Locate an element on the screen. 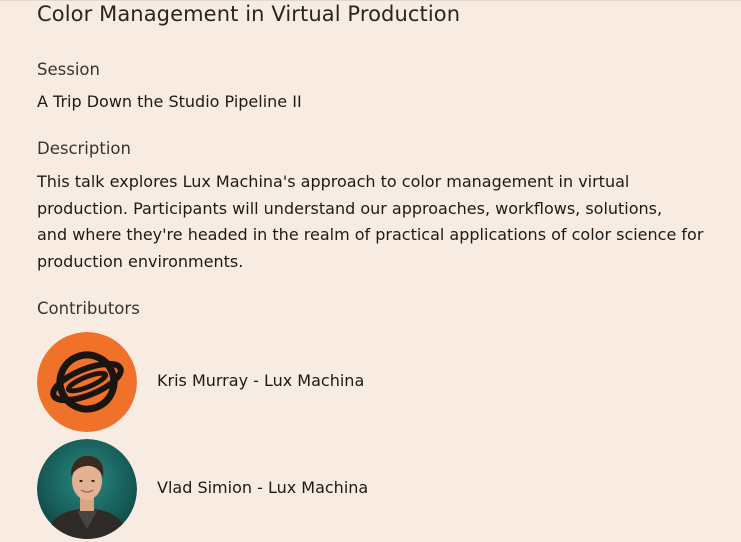 This screenshot has width=741, height=542. page-title: Color Management in Virtual Production is located at coordinates (249, 14).